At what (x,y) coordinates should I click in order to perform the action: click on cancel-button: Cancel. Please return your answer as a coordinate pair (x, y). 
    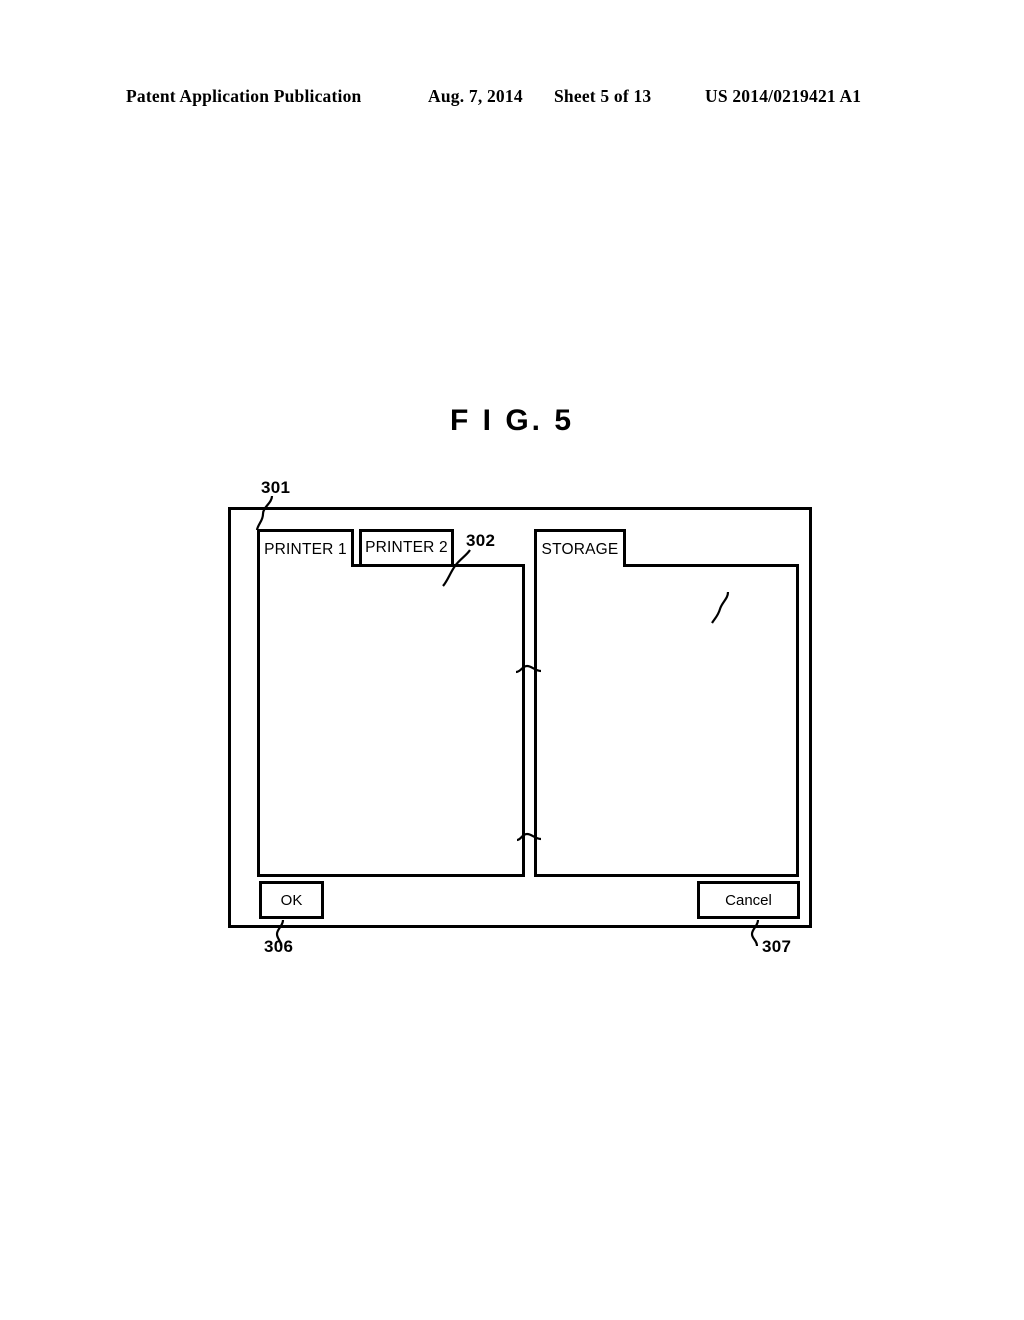
    Looking at the image, I should click on (748, 900).